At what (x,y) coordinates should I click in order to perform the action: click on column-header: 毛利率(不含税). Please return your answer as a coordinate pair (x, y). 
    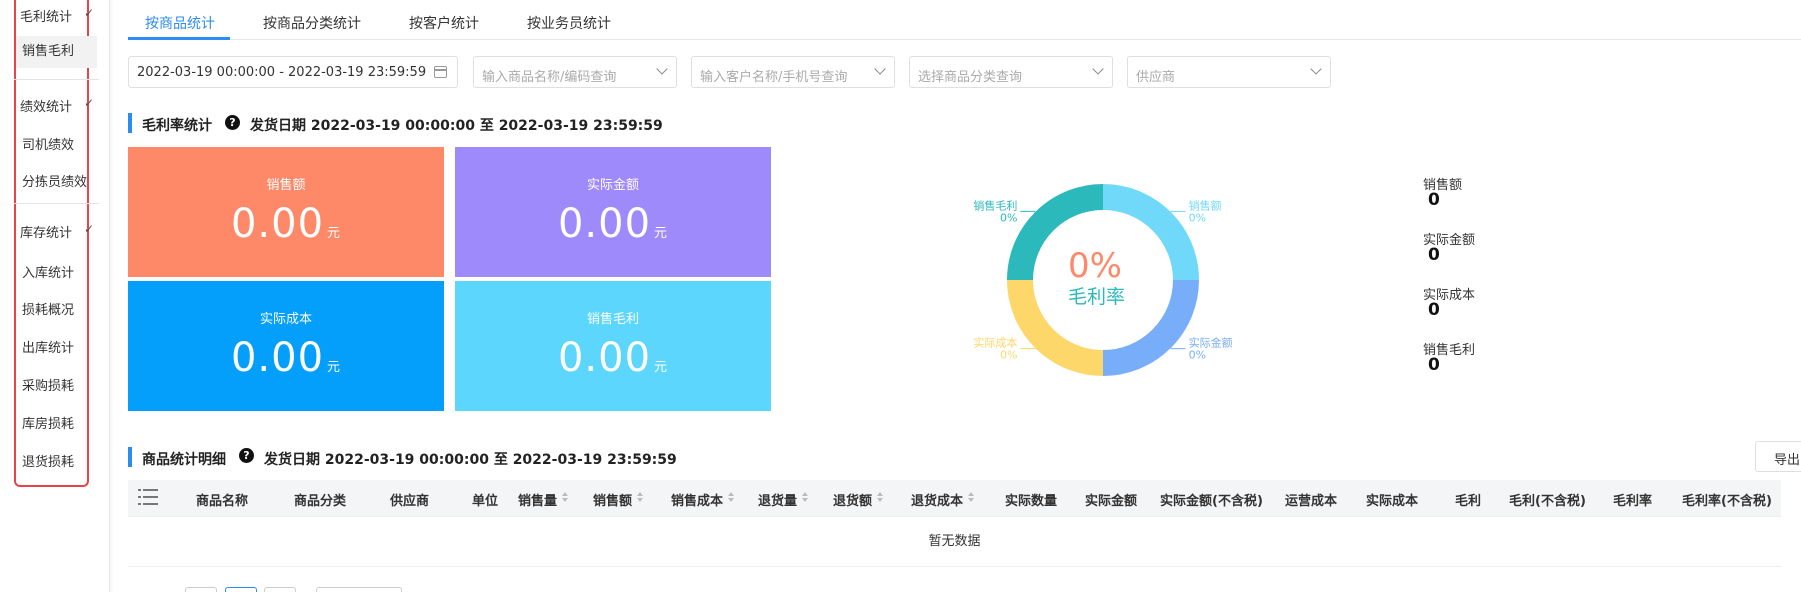
    Looking at the image, I should click on (1727, 501).